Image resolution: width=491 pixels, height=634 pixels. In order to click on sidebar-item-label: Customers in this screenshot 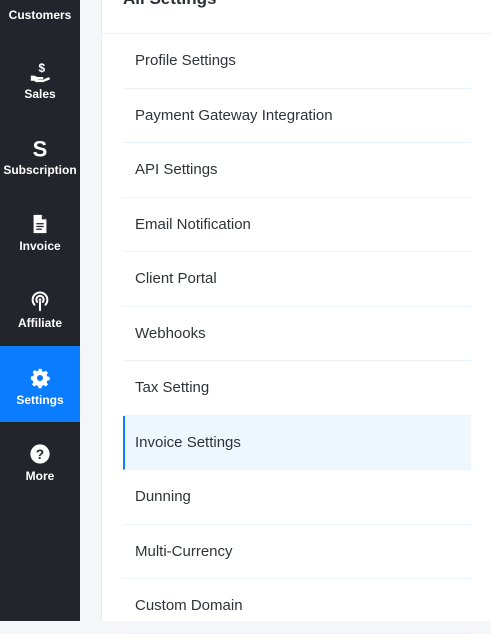, I will do `click(40, 15)`.